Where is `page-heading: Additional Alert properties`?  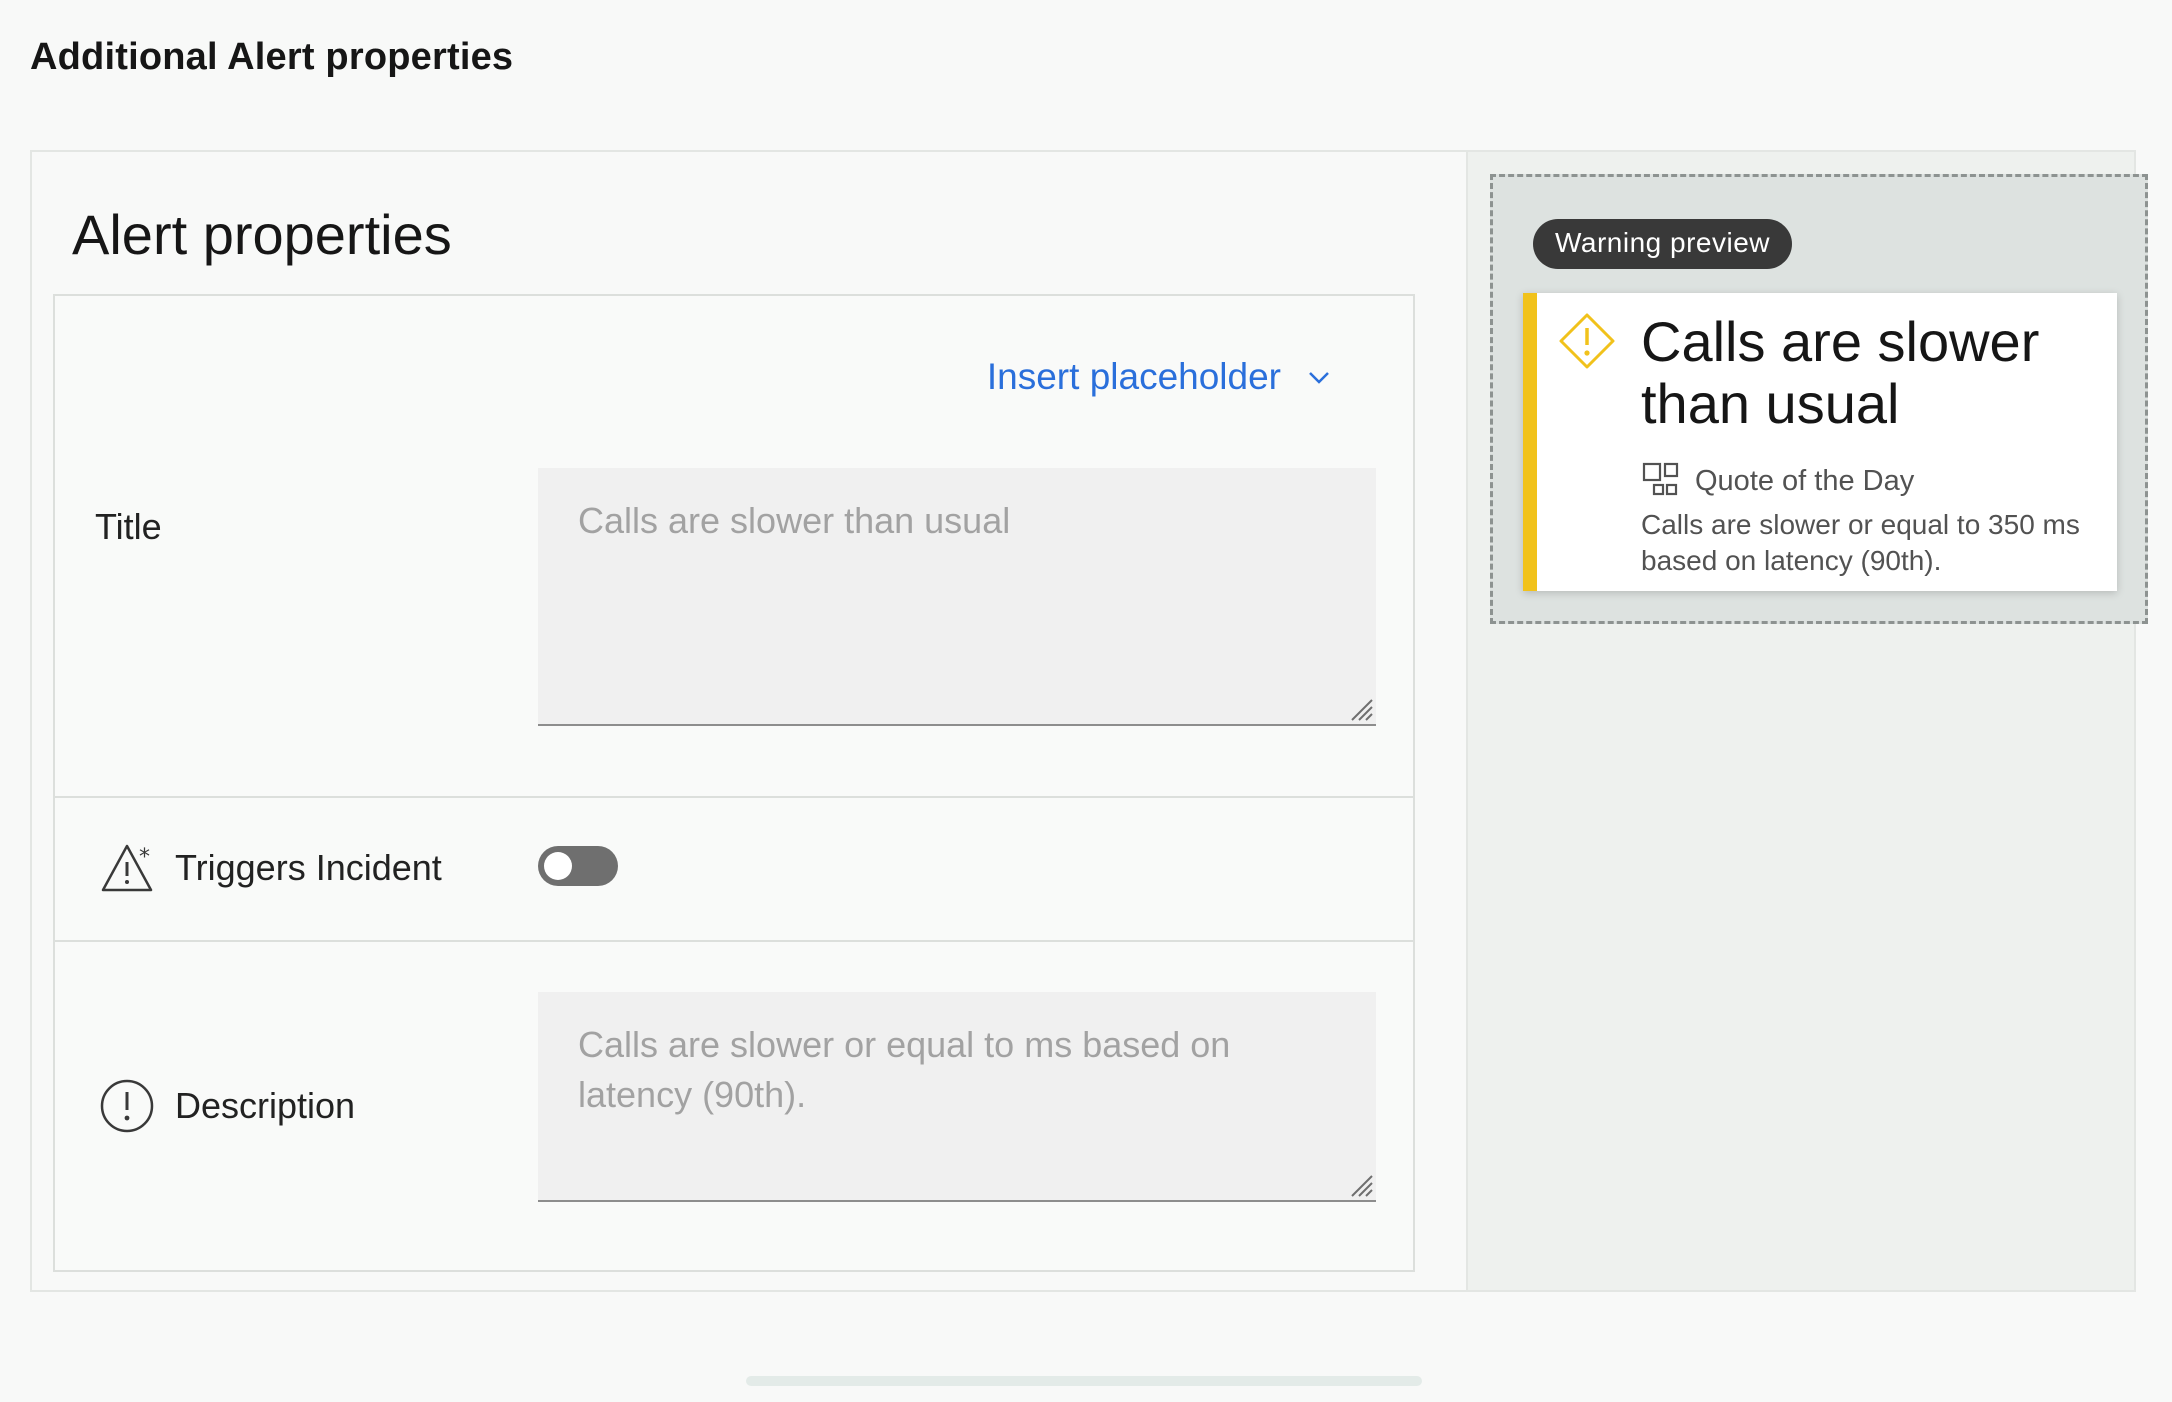 page-heading: Additional Alert properties is located at coordinates (272, 57).